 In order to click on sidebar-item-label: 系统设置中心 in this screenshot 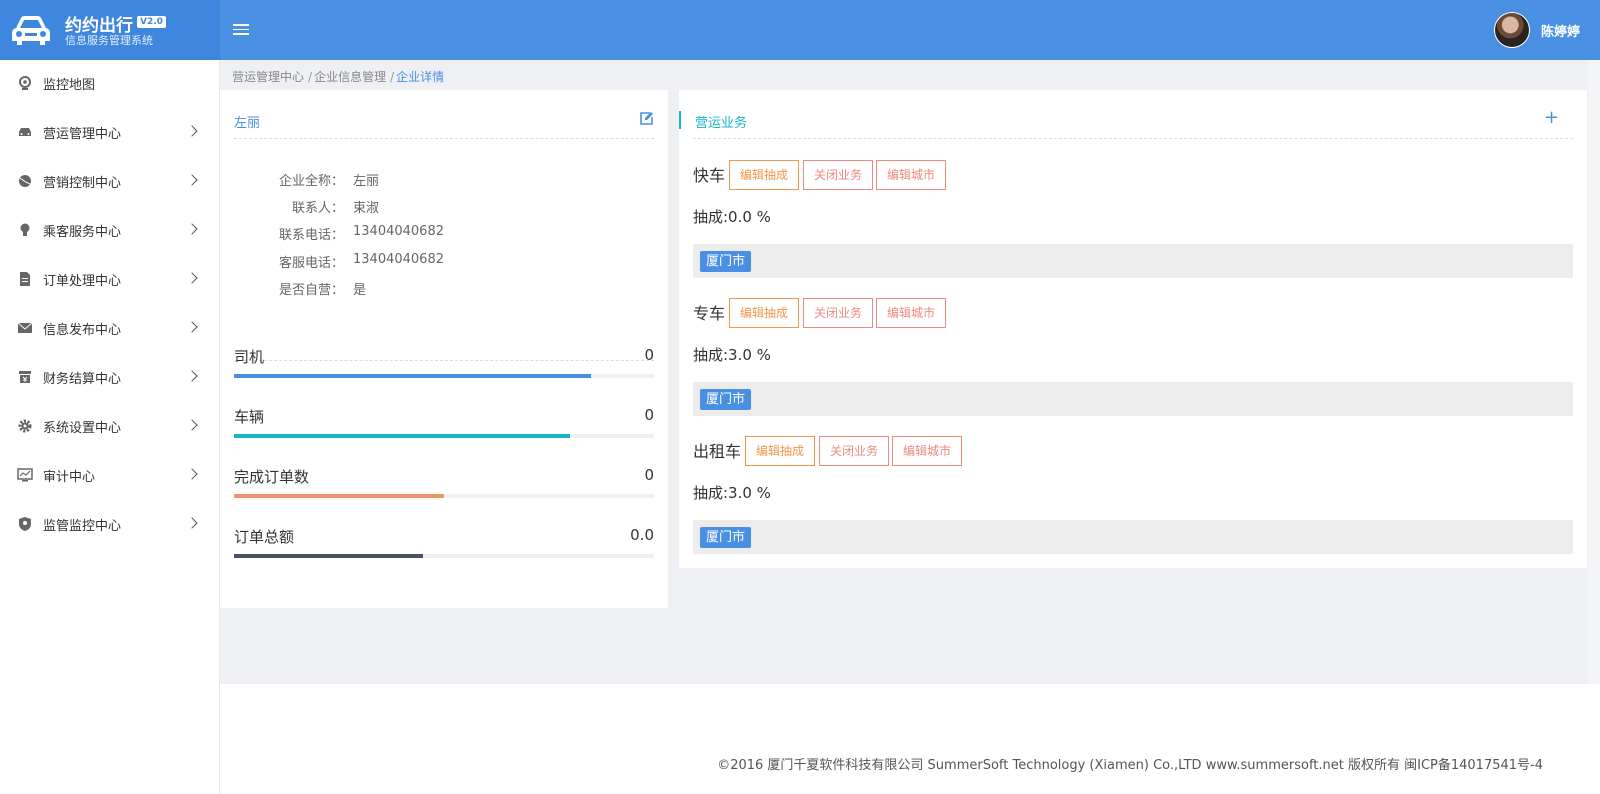, I will do `click(82, 428)`.